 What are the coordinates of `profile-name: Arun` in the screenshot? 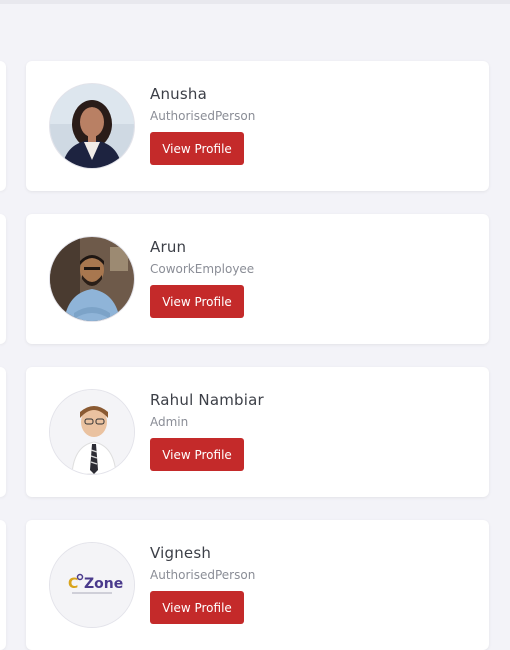 It's located at (168, 247).